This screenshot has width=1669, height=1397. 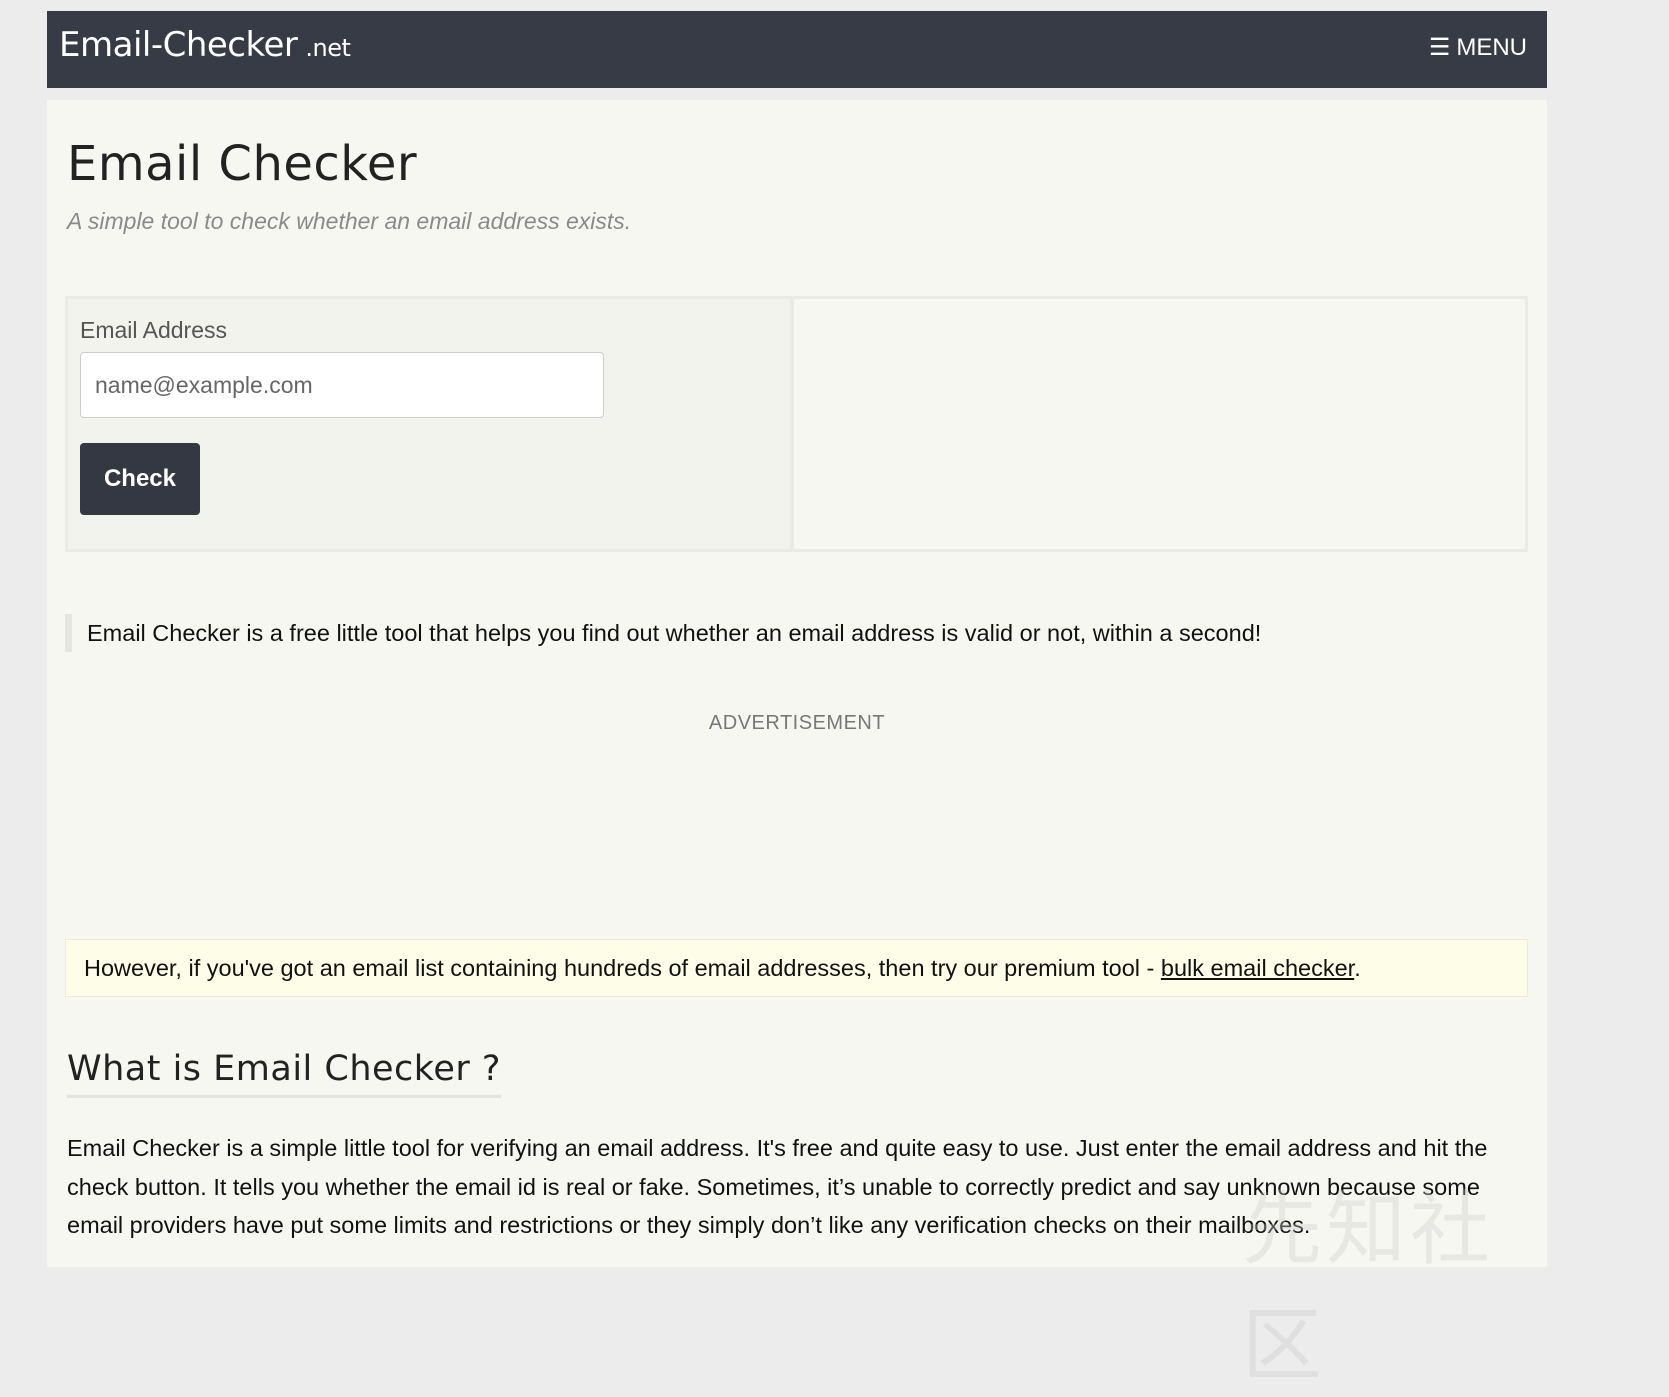 What do you see at coordinates (431, 424) in the screenshot?
I see `checker-form-panel: Email Address Check` at bounding box center [431, 424].